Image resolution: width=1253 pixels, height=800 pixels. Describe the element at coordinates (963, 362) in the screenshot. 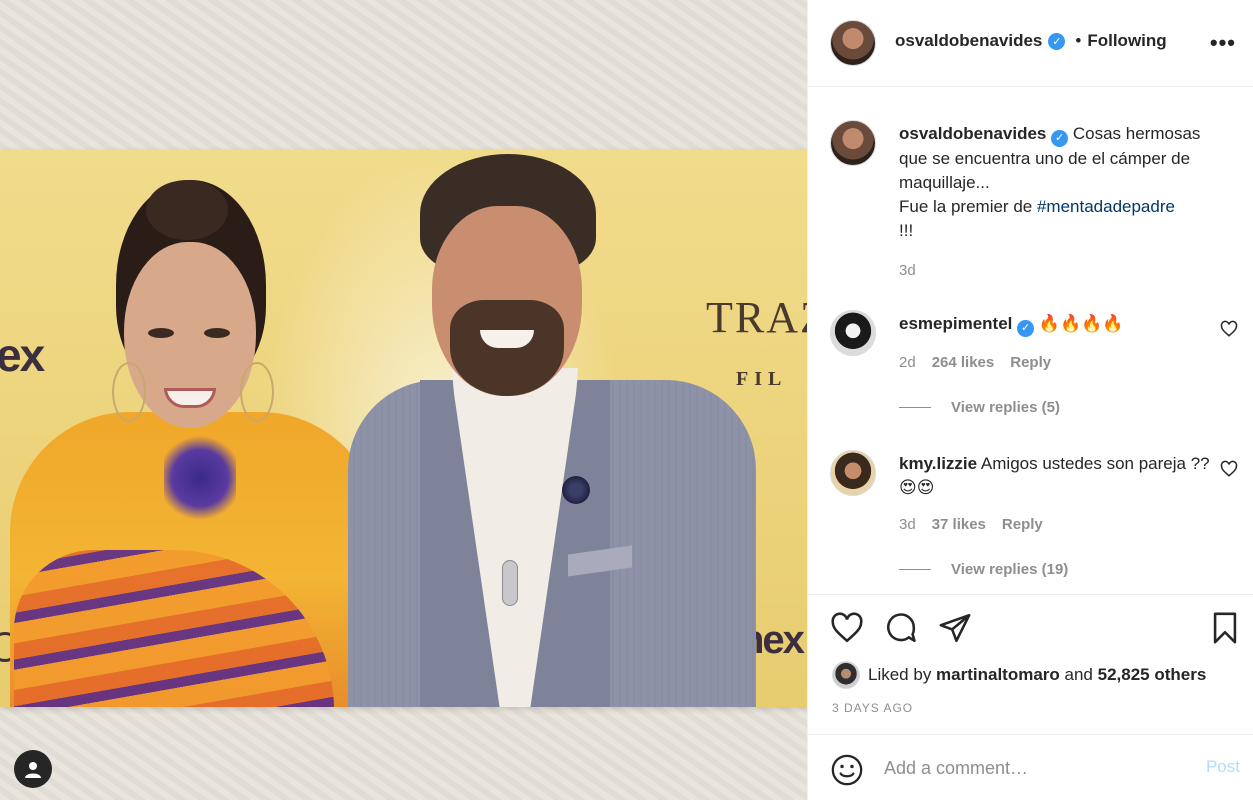

I see `comment-likes: 264 likes` at that location.